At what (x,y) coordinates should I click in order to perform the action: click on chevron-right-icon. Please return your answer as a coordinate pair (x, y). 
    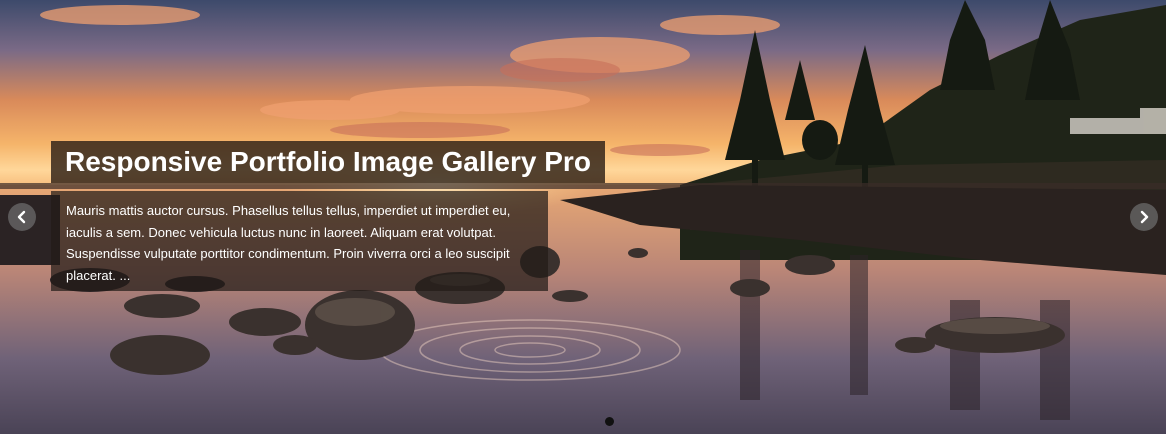
    Looking at the image, I should click on (1144, 217).